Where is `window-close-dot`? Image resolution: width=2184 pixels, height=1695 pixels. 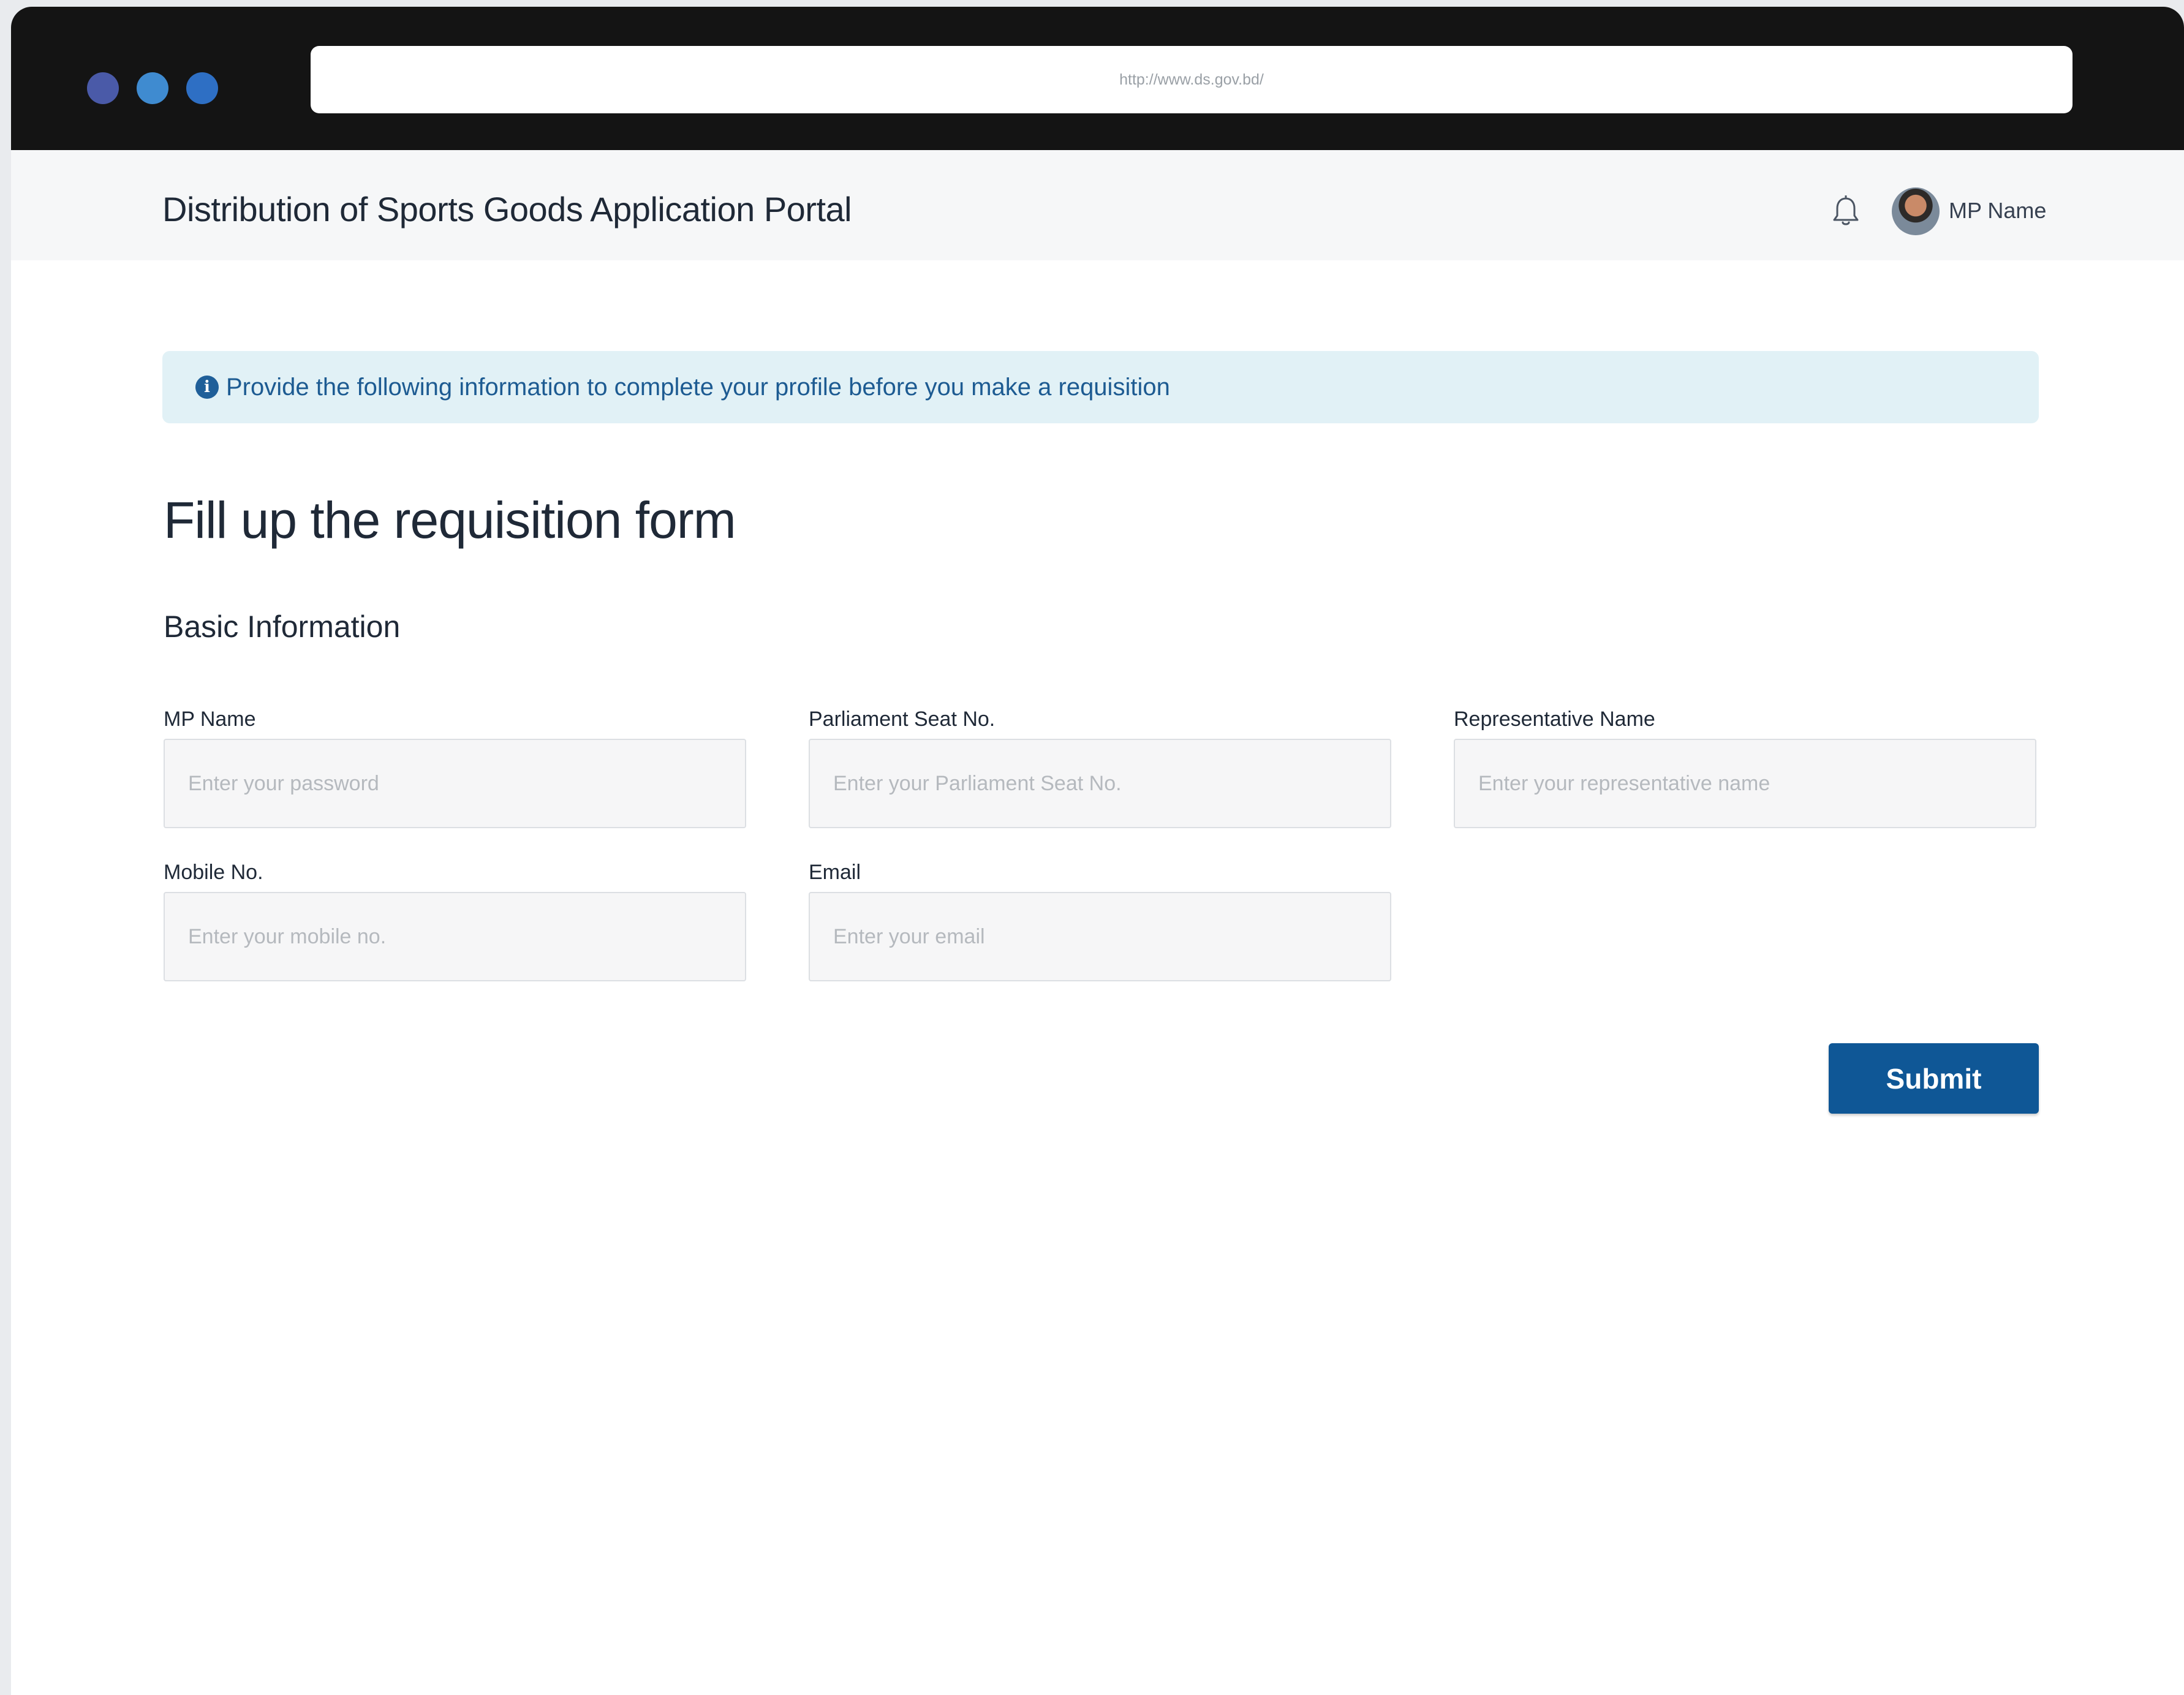
window-close-dot is located at coordinates (103, 88).